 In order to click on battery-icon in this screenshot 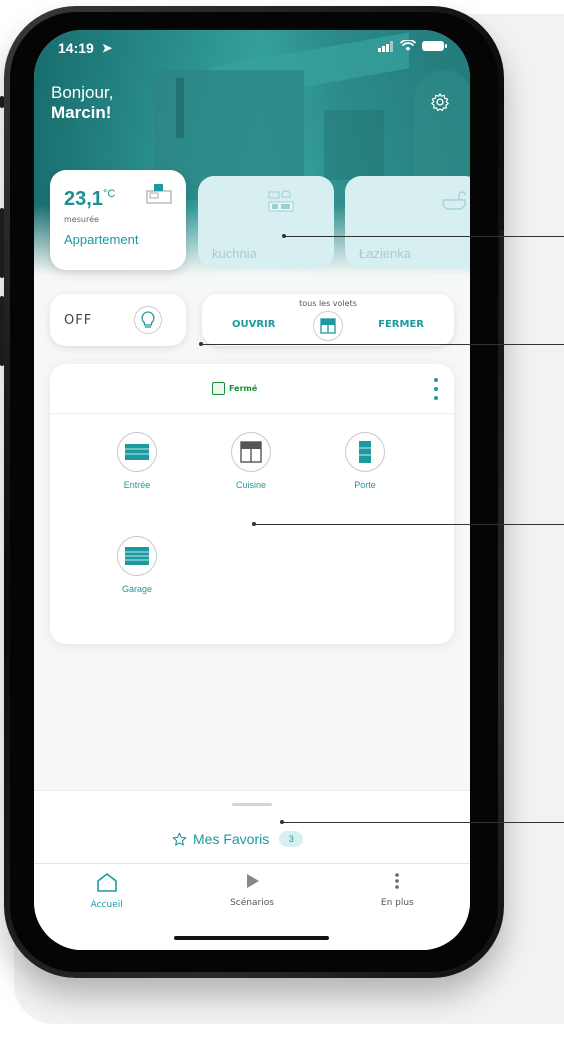, I will do `click(434, 46)`.